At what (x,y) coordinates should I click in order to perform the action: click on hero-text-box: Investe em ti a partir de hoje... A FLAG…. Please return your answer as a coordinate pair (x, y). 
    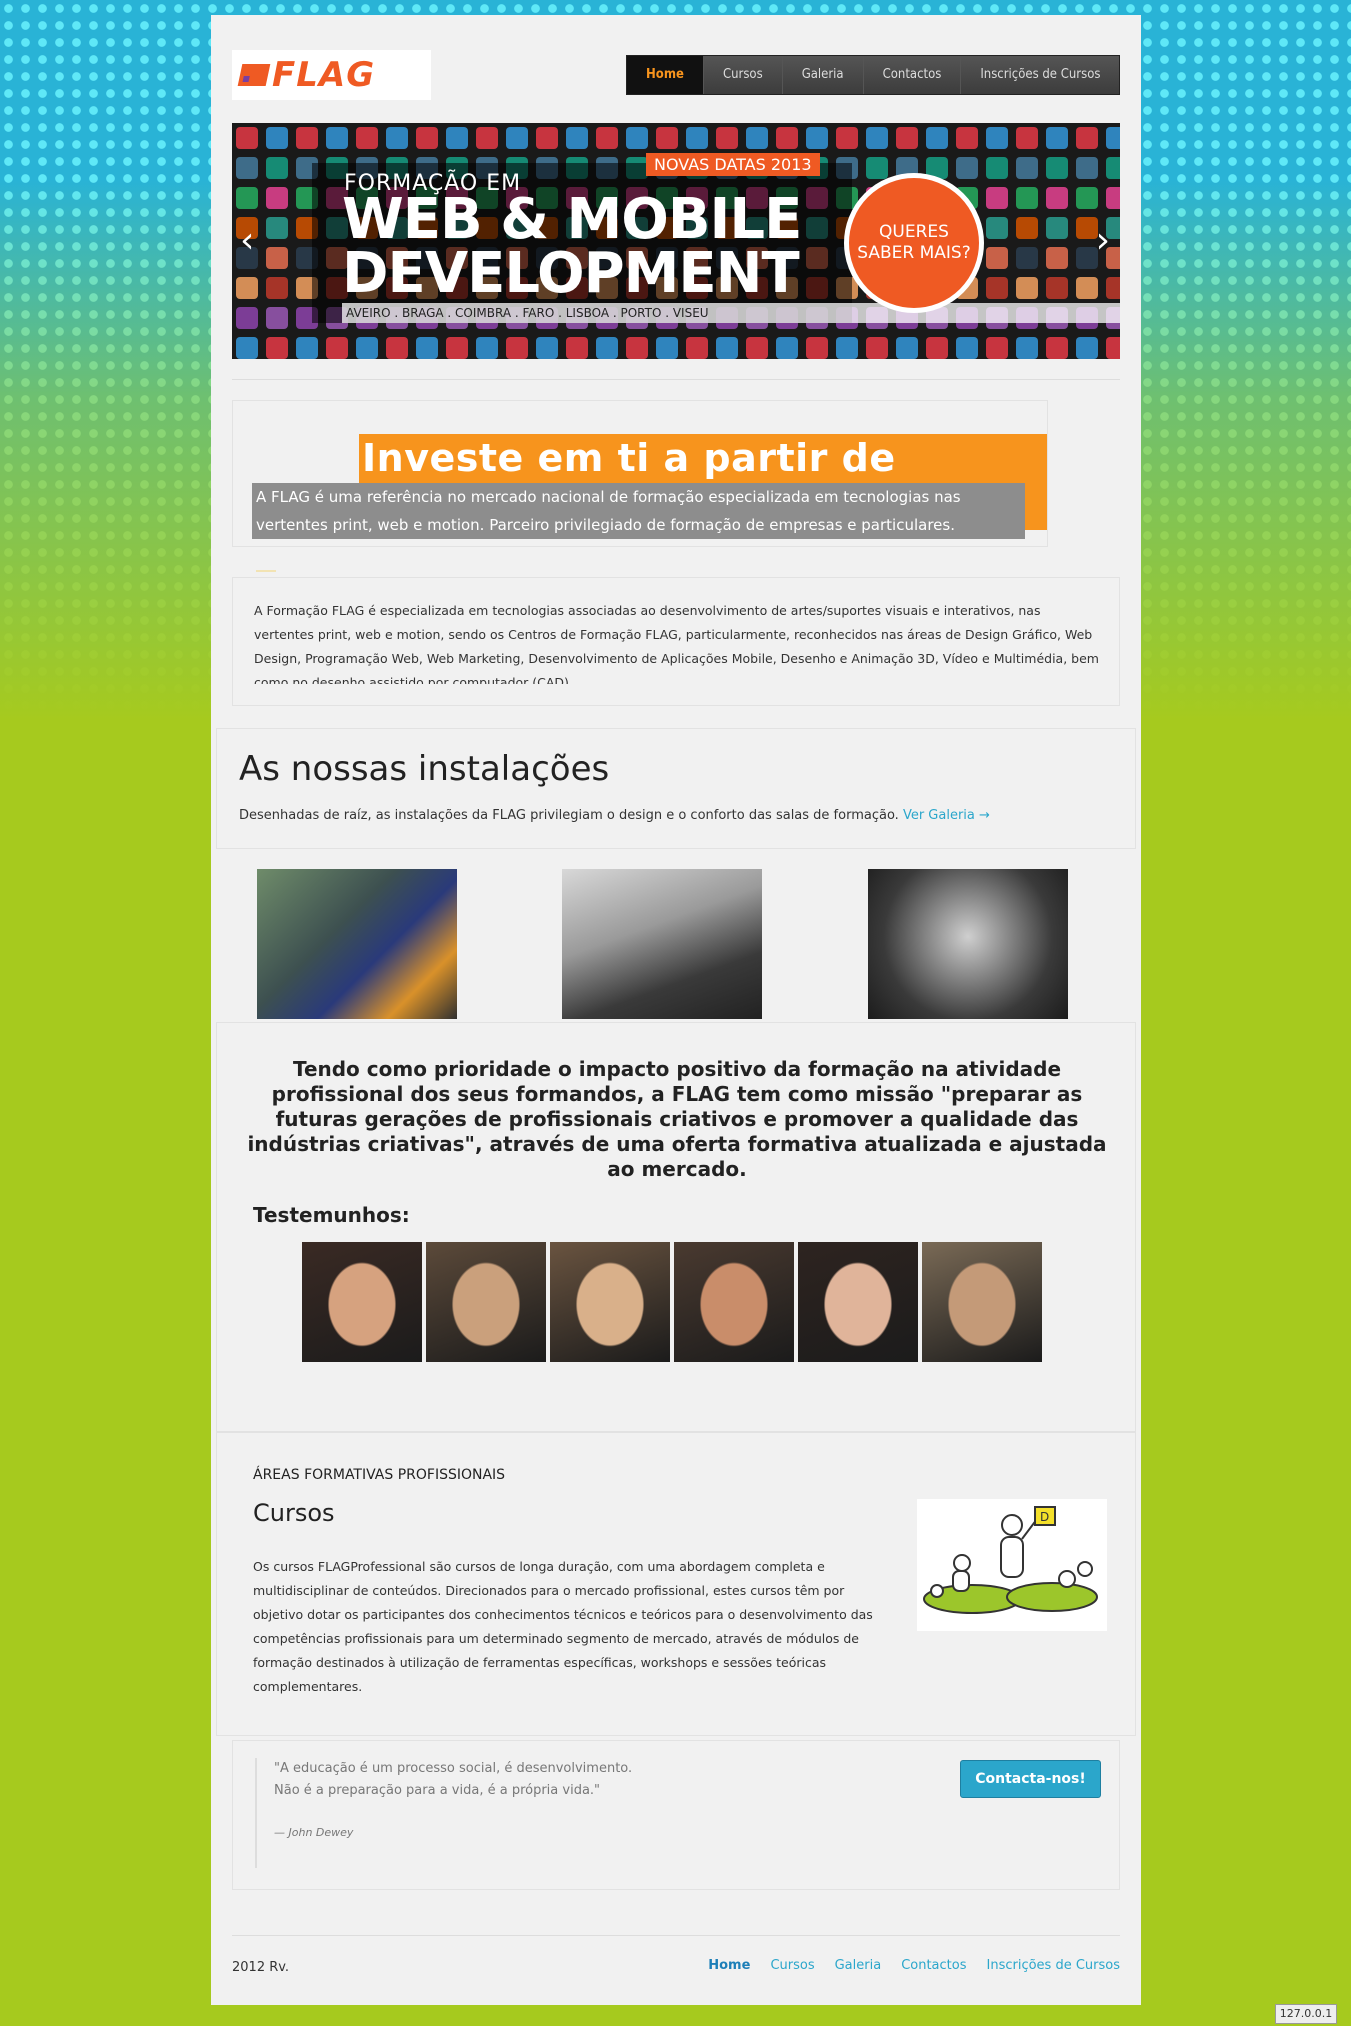
    Looking at the image, I should click on (640, 473).